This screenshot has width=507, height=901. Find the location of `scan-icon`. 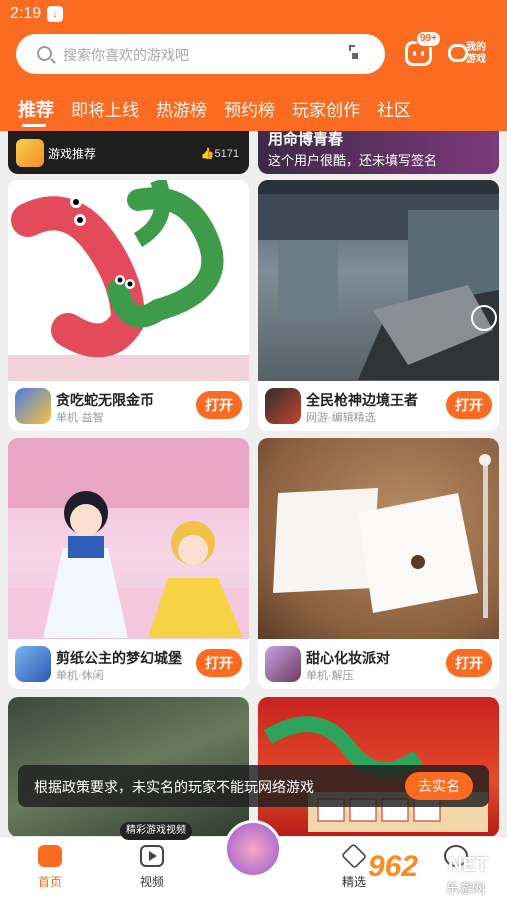

scan-icon is located at coordinates (358, 267).